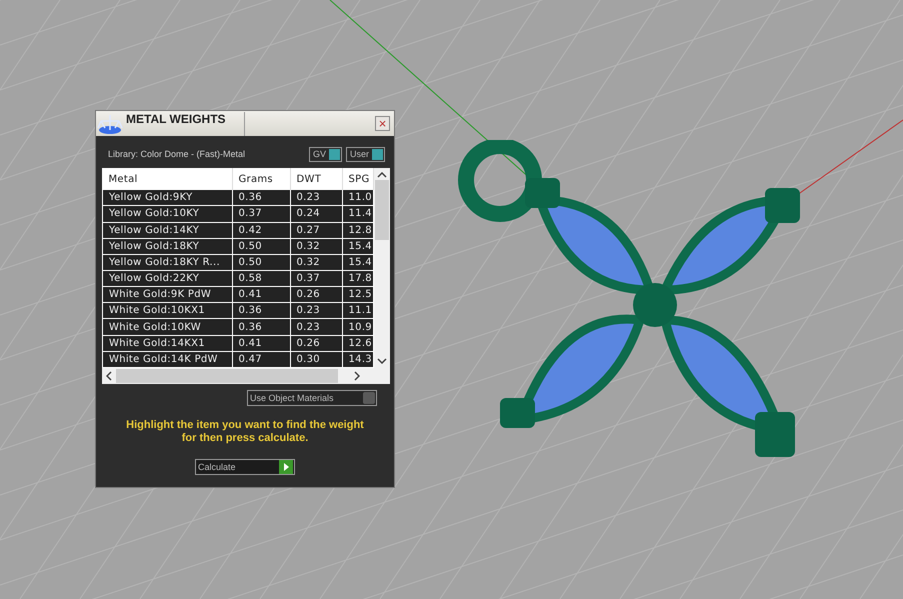  I want to click on window-title: METAL WEIGHTS, so click(185, 124).